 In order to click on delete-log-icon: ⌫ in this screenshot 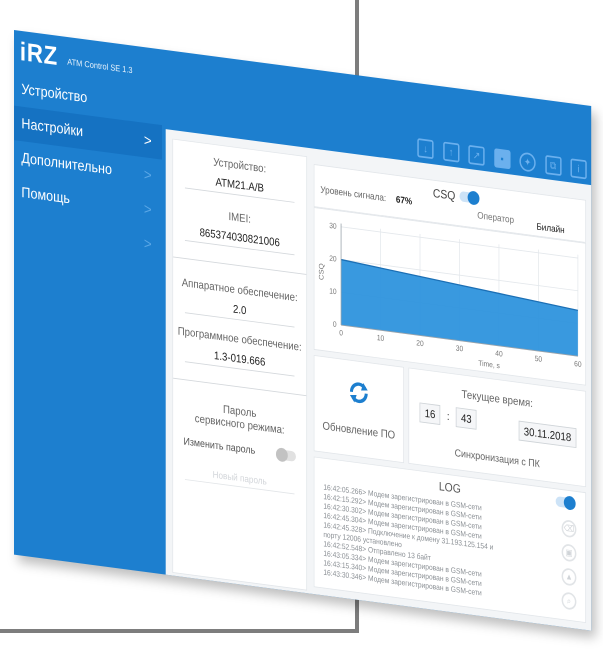, I will do `click(569, 529)`.